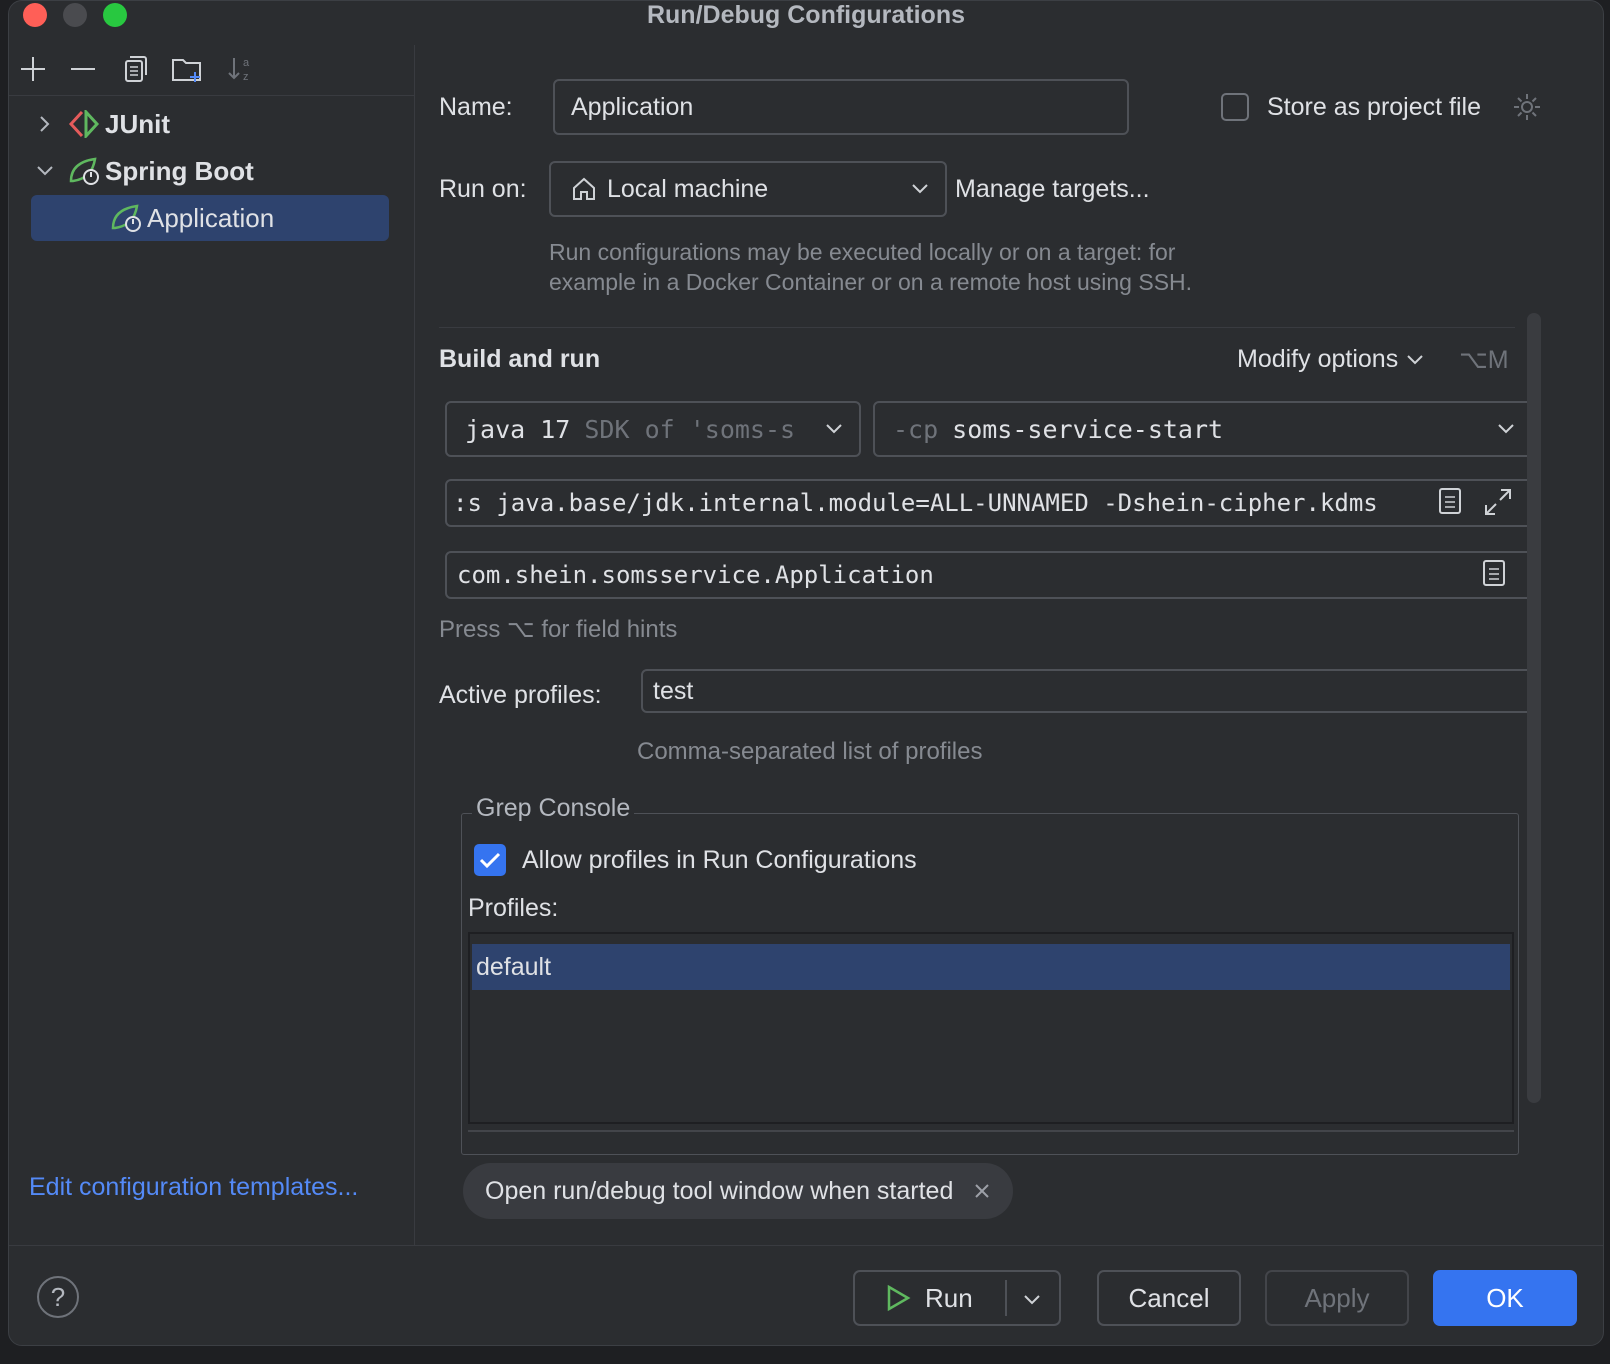  Describe the element at coordinates (1534, 708) in the screenshot. I see `vertical-scrollbar` at that location.